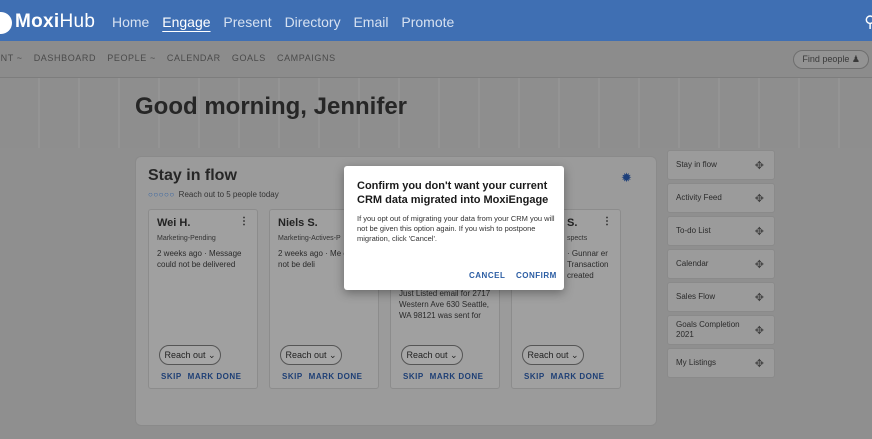 This screenshot has height=439, width=872. Describe the element at coordinates (306, 58) in the screenshot. I see `subnav-campaigns: CAMPAIGNS` at that location.